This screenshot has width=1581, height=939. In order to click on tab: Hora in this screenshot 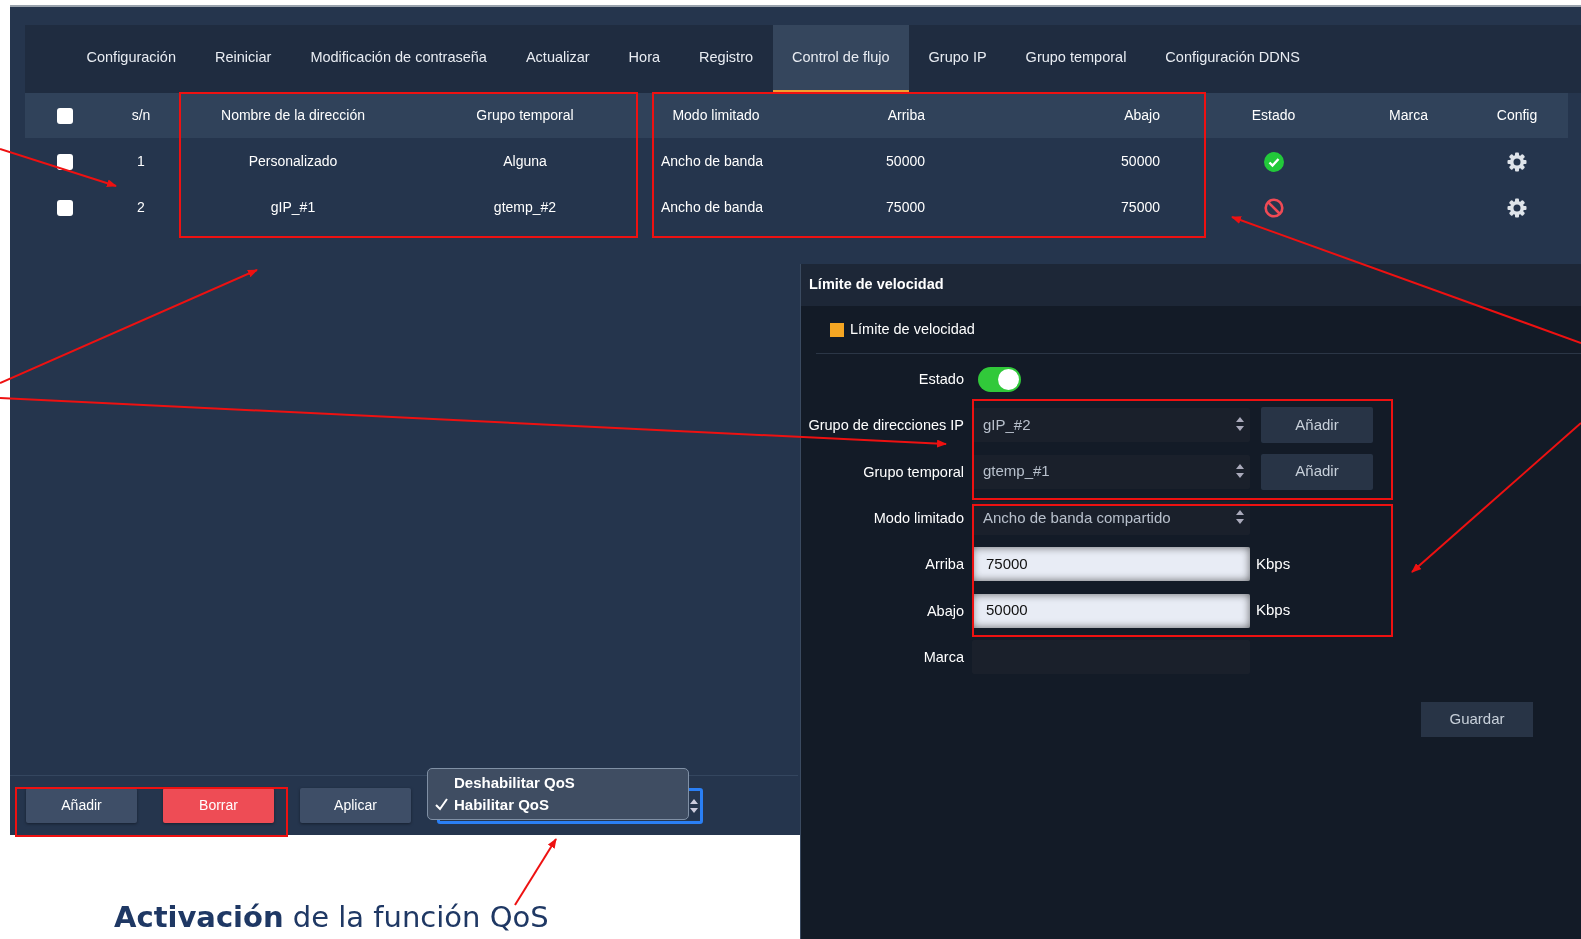, I will do `click(644, 59)`.